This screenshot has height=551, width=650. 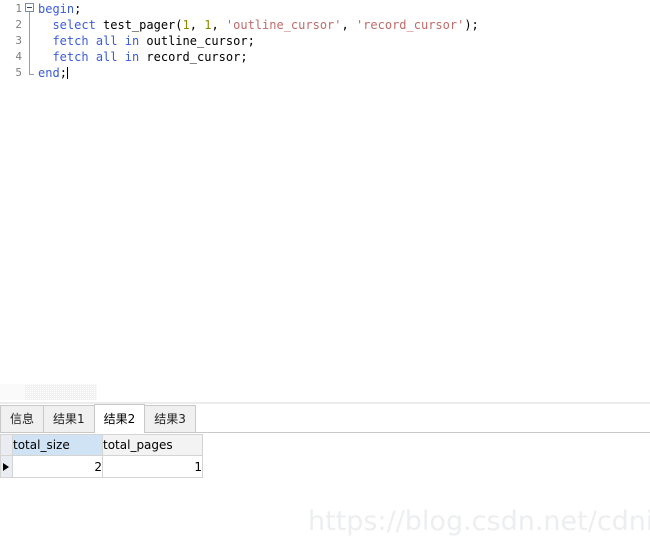 I want to click on token-punc: (, so click(x=179, y=25).